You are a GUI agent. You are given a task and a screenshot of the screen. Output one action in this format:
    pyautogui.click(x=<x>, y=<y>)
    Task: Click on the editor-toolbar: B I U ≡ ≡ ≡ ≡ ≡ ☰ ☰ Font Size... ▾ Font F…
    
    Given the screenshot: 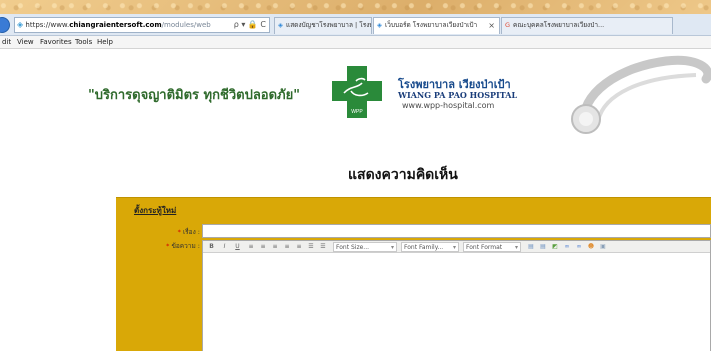 What is the action you would take?
    pyautogui.click(x=456, y=247)
    